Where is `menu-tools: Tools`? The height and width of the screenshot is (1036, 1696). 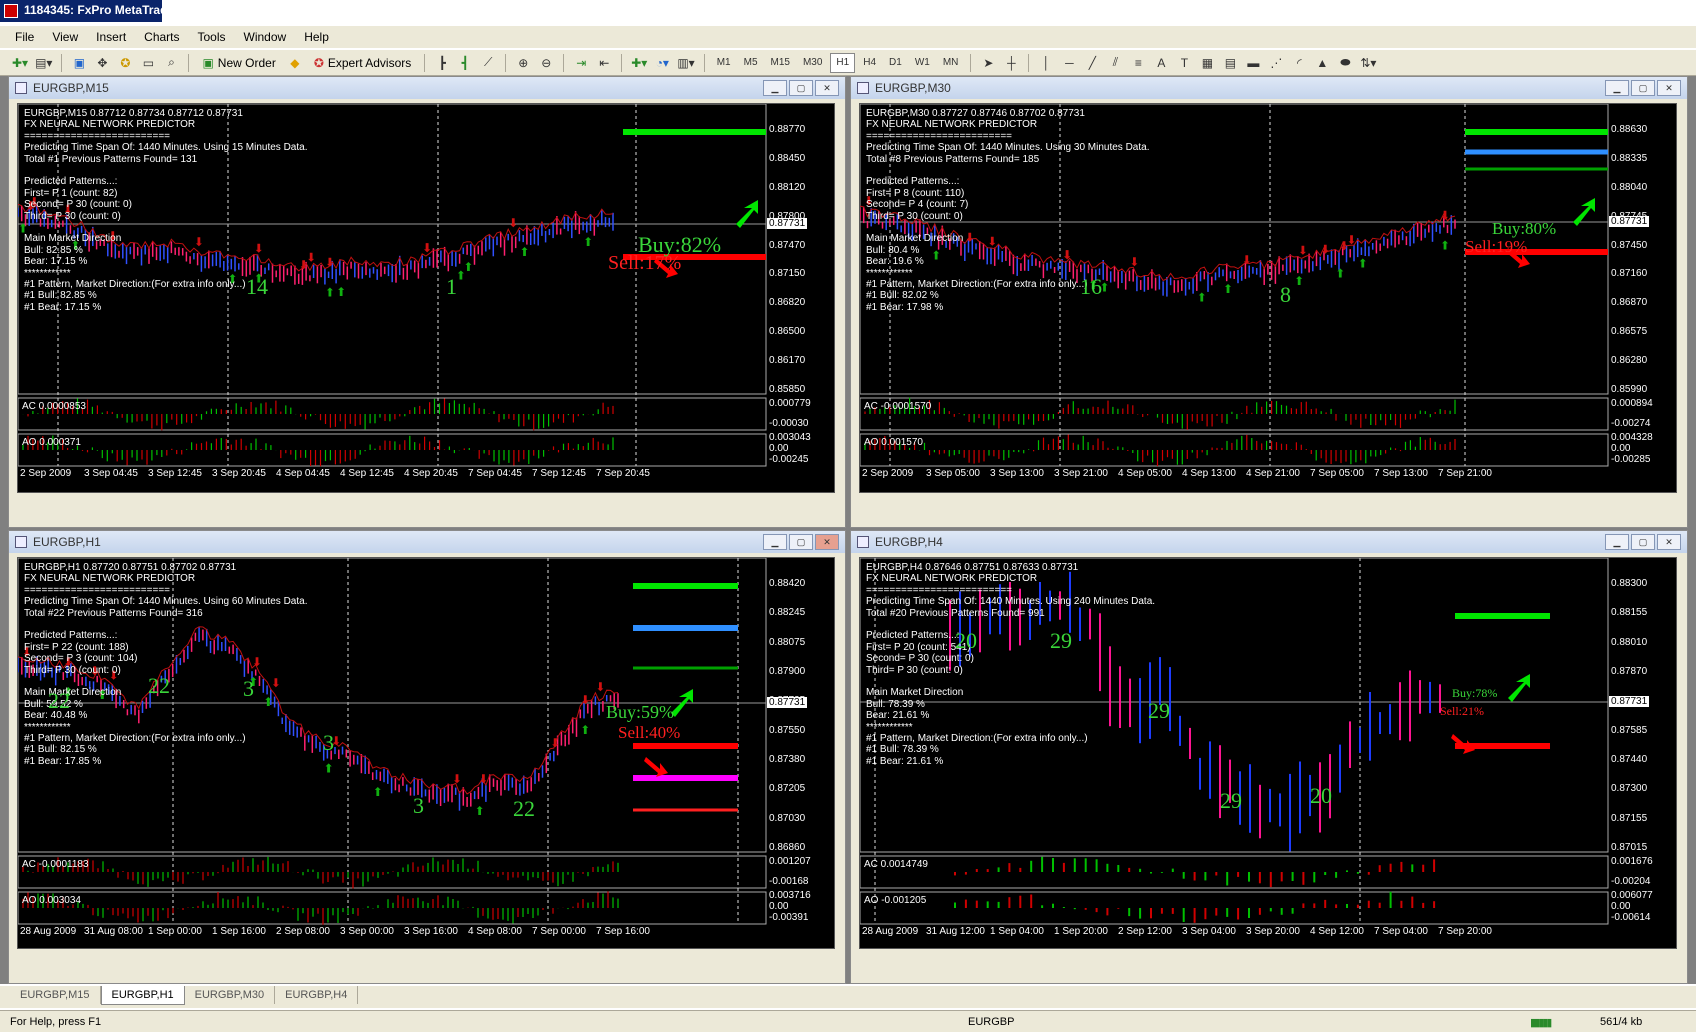
menu-tools: Tools is located at coordinates (212, 37).